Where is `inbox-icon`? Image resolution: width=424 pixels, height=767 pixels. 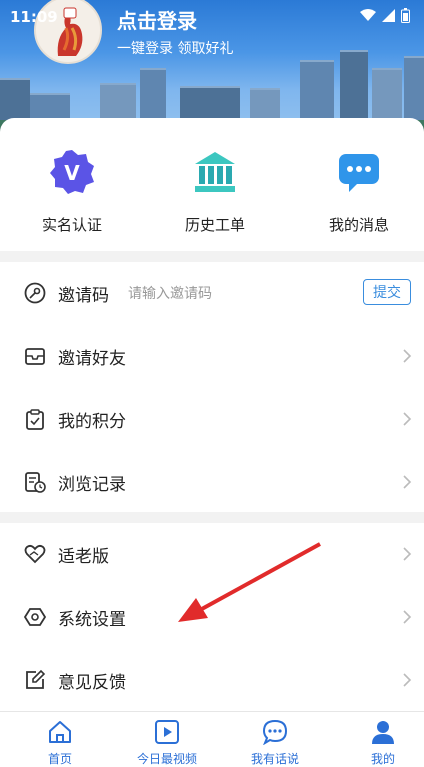 inbox-icon is located at coordinates (35, 356).